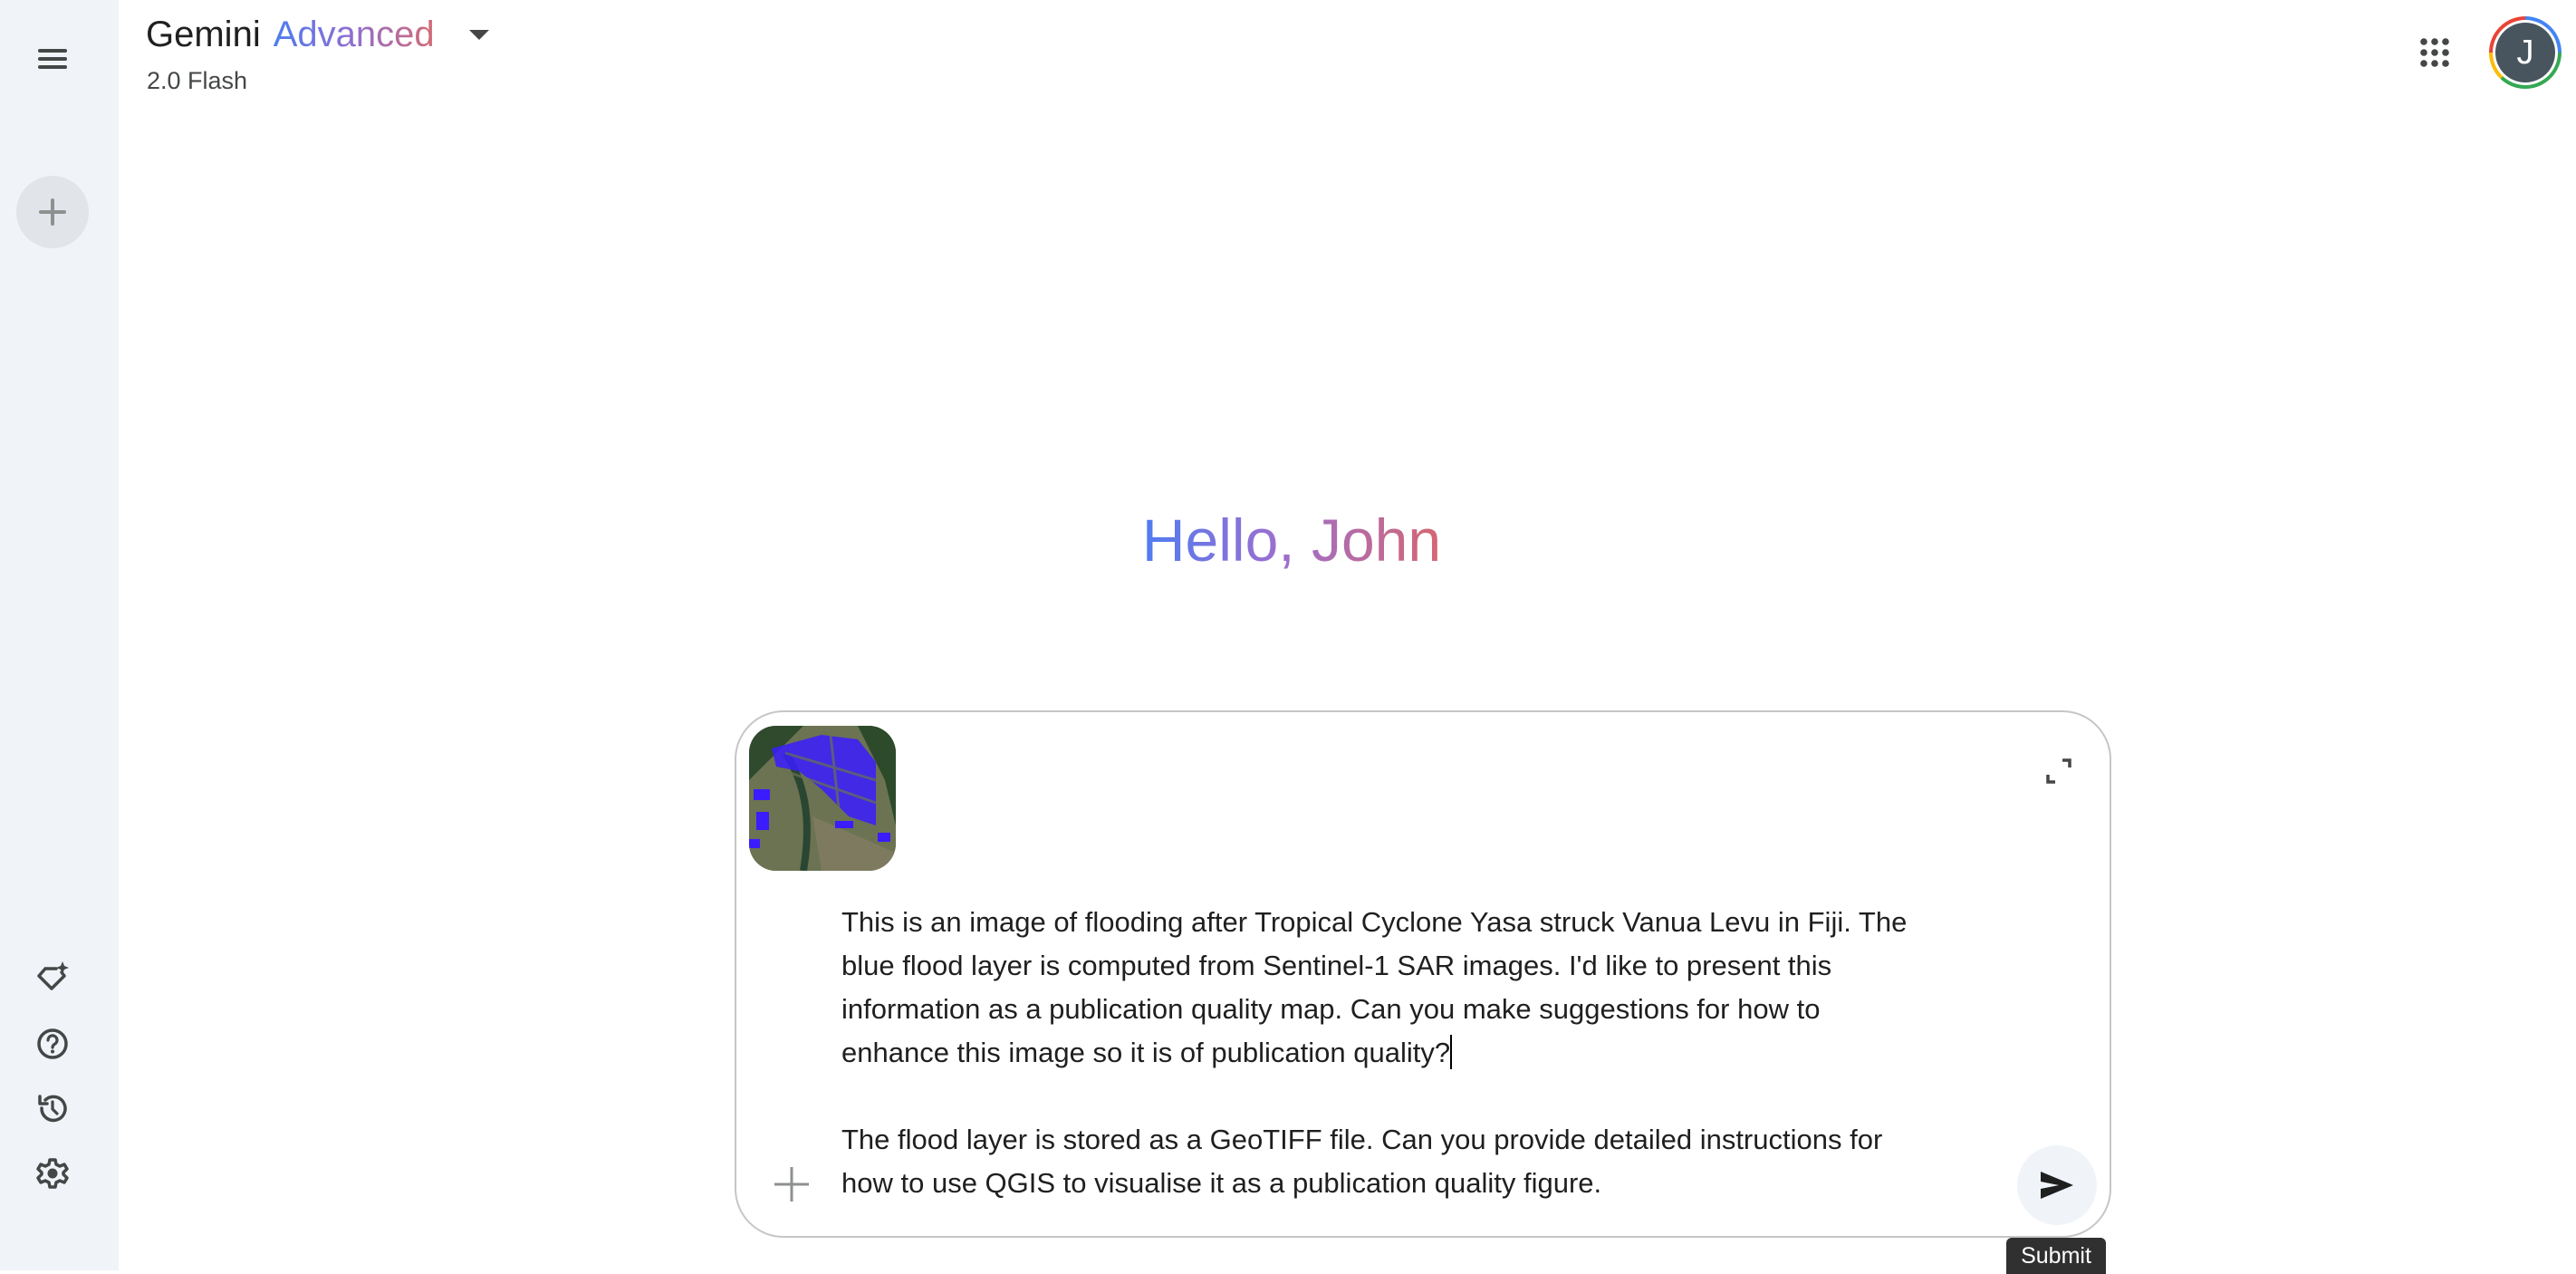 Image resolution: width=2576 pixels, height=1274 pixels. Describe the element at coordinates (354, 34) in the screenshot. I see `app-title-advanced: Advanced` at that location.